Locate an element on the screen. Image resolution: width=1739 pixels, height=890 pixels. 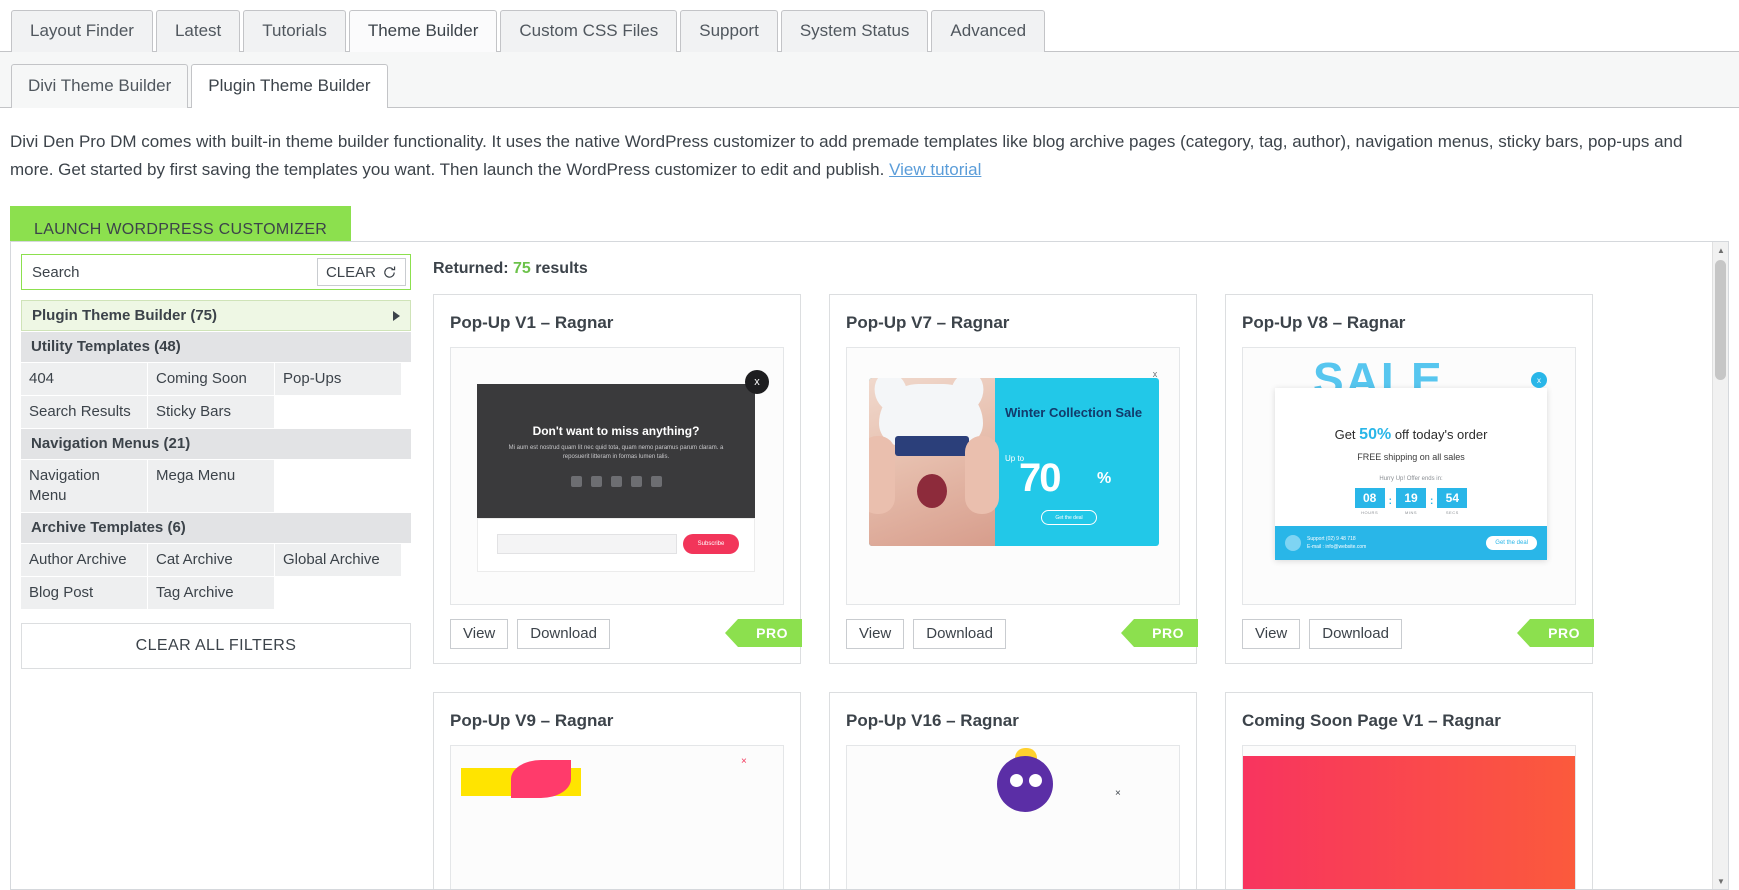
filter-chip-row: Navigation Menu Mega Menu is located at coordinates (216, 486).